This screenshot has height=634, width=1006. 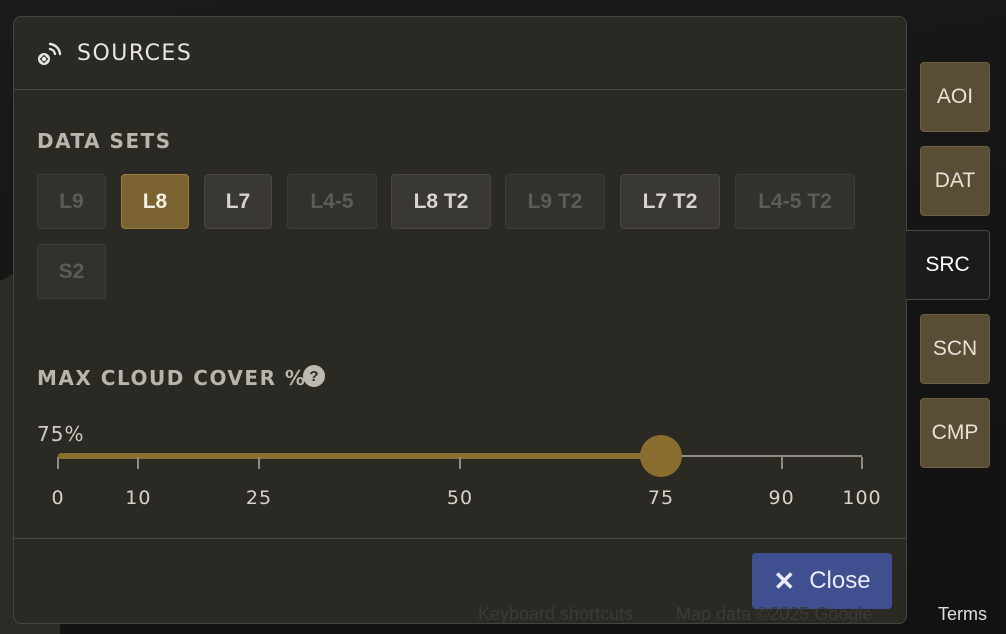 What do you see at coordinates (71, 201) in the screenshot?
I see `dataset-button-l9: L9` at bounding box center [71, 201].